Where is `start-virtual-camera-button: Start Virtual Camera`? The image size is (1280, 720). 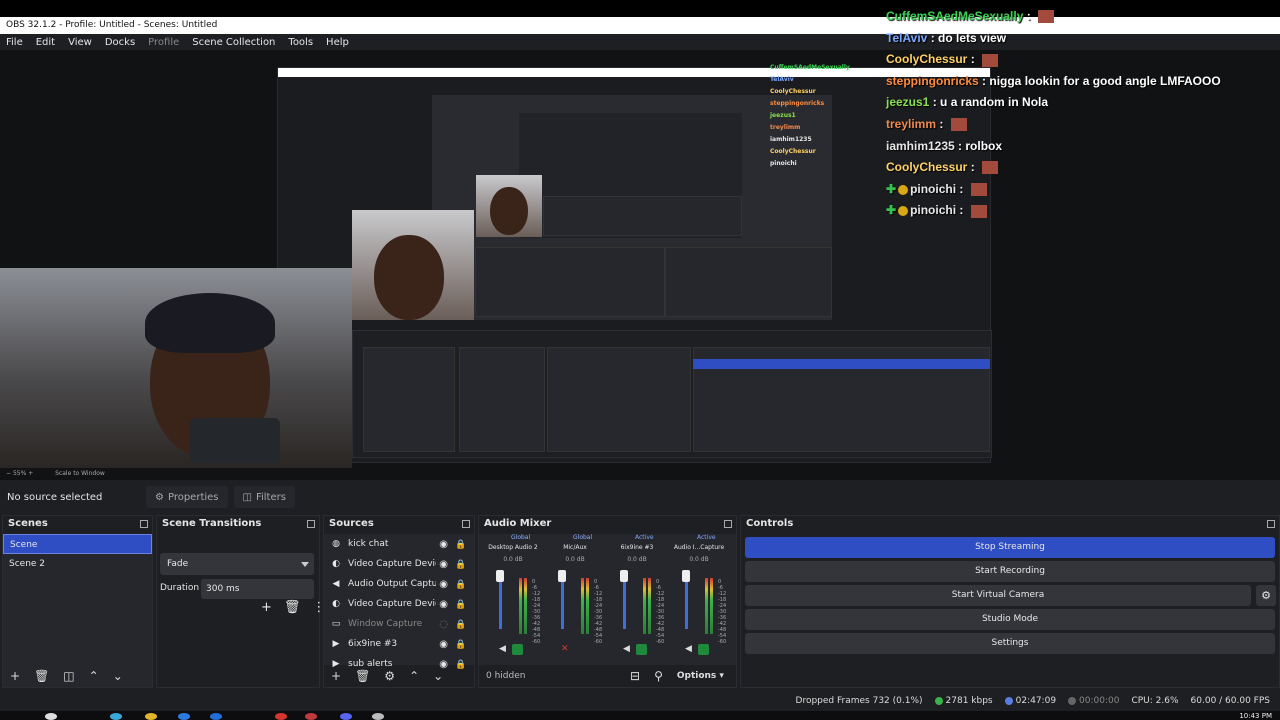
start-virtual-camera-button: Start Virtual Camera is located at coordinates (998, 595).